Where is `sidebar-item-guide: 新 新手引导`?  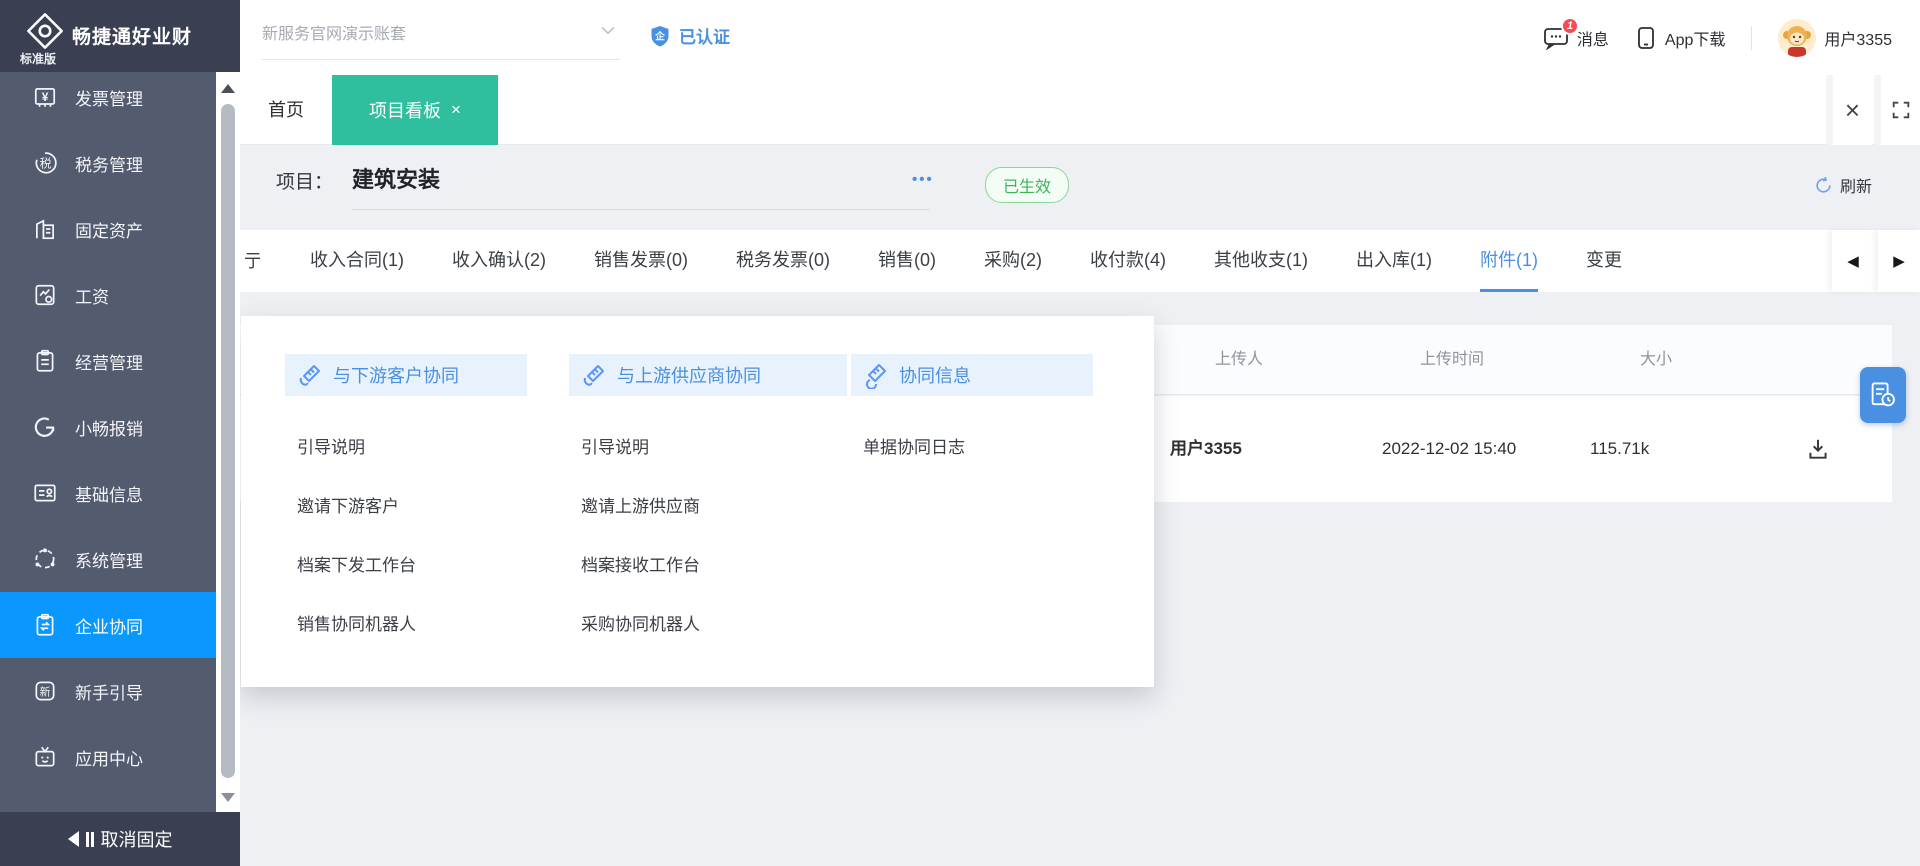 sidebar-item-guide: 新 新手引导 is located at coordinates (108, 691).